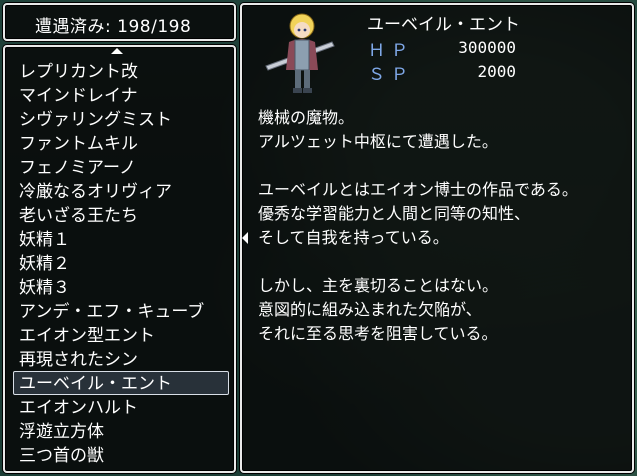  I want to click on arrow-up-icon, so click(117, 51).